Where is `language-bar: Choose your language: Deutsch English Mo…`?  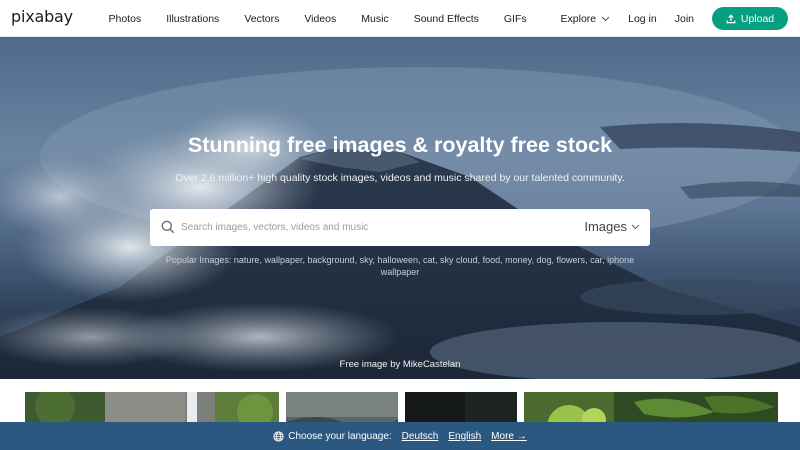 language-bar: Choose your language: Deutsch English Mo… is located at coordinates (400, 436).